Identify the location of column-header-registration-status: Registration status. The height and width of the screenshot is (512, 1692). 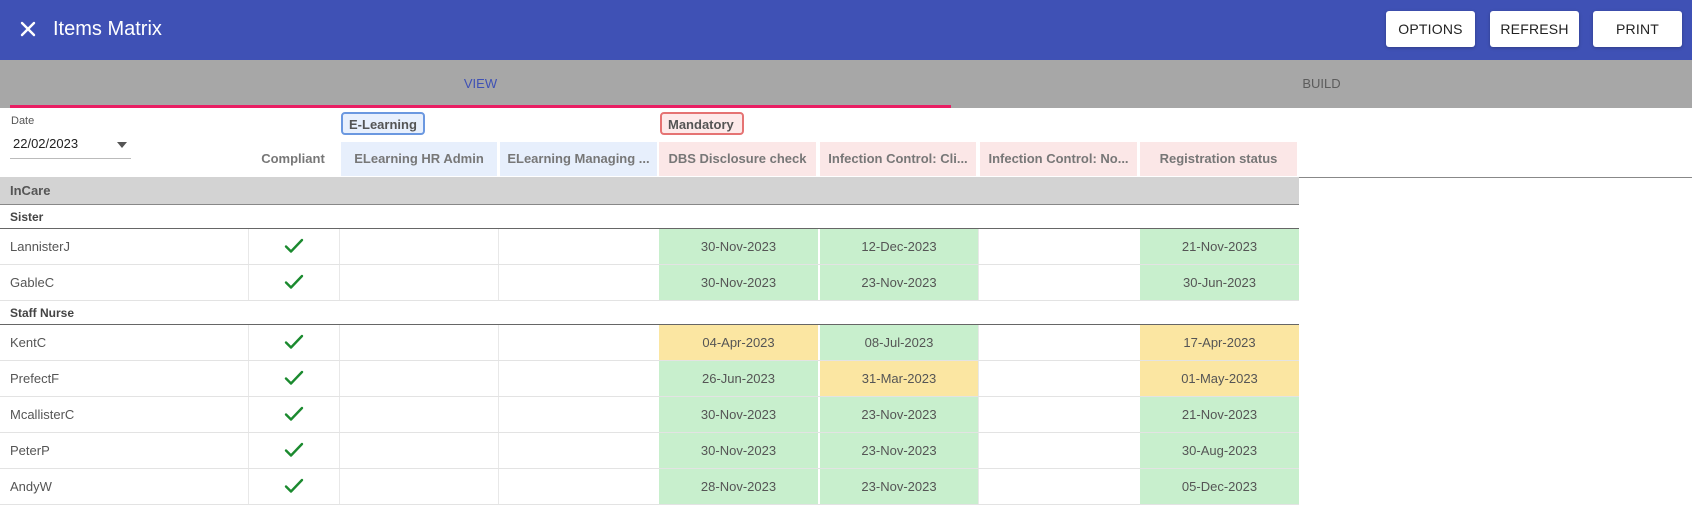
(1218, 159).